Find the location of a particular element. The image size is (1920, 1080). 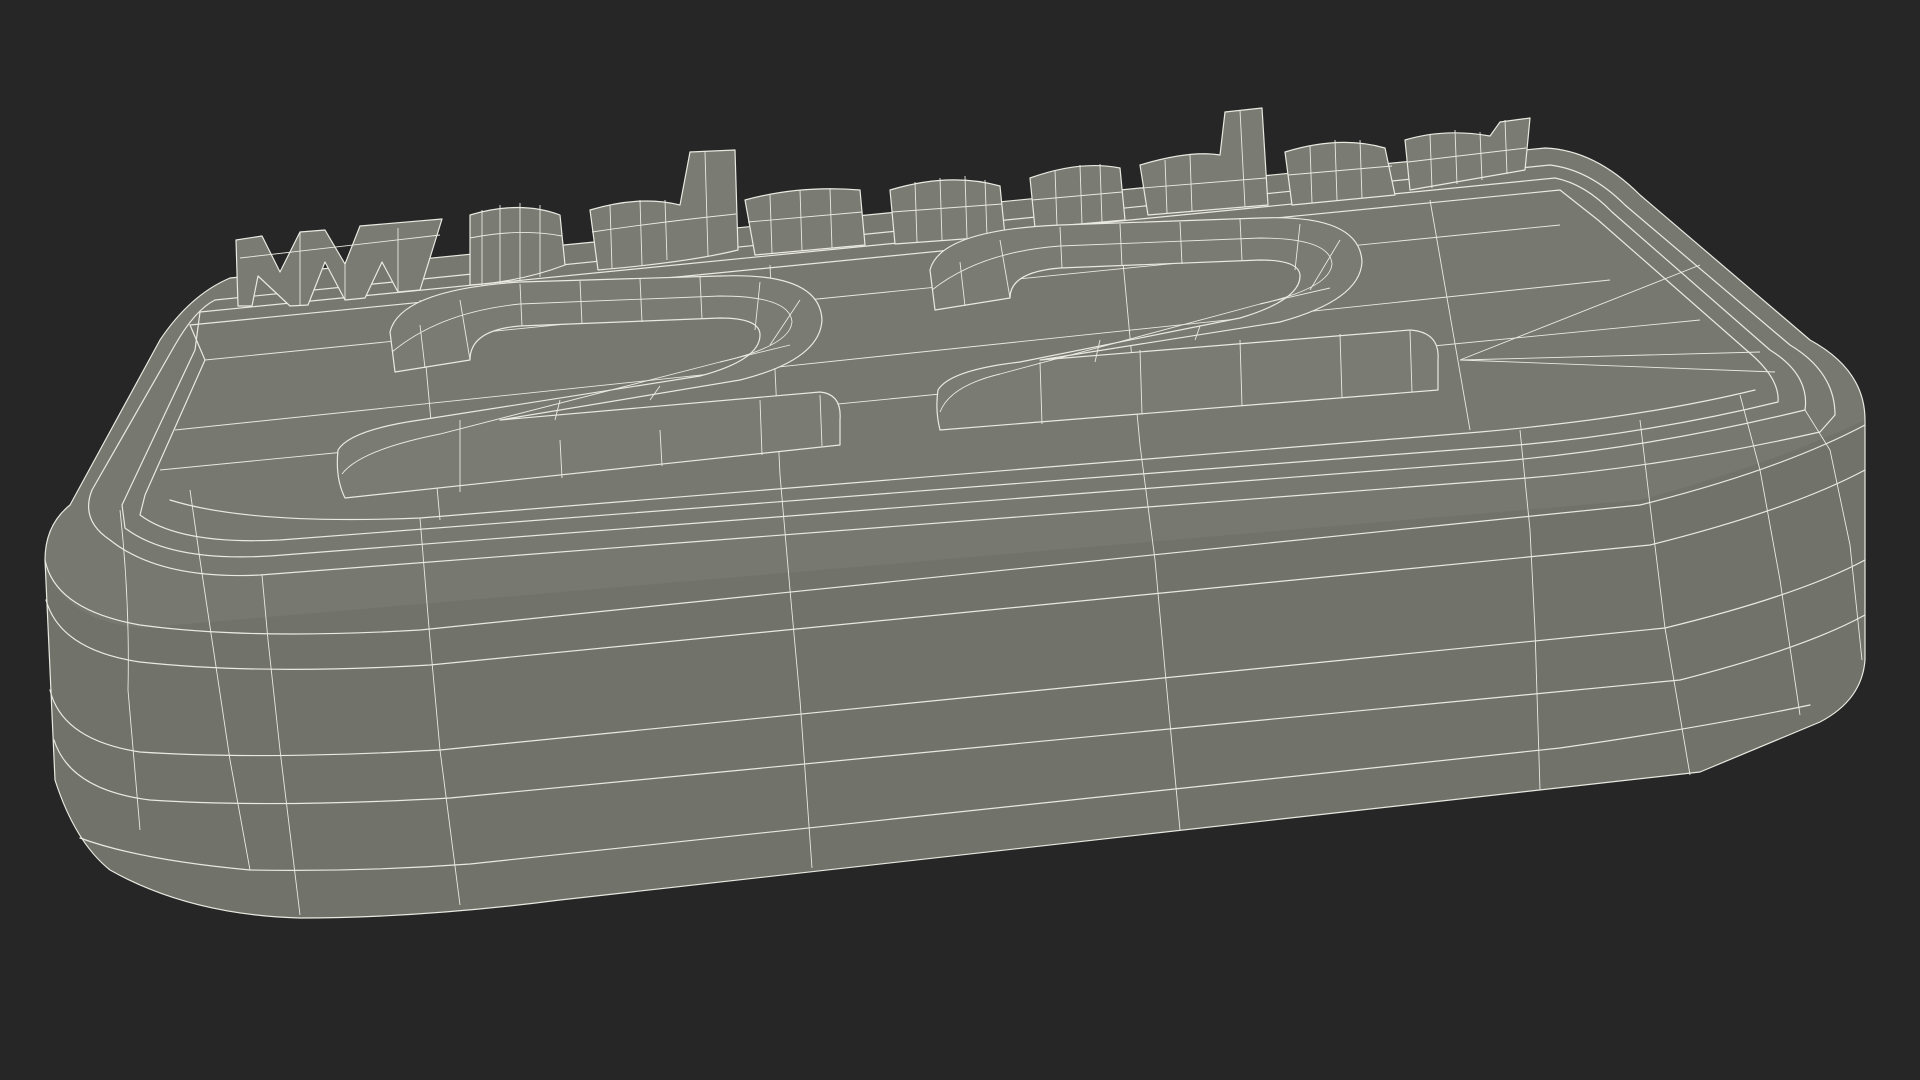

letter-n is located at coordinates (805, 222).